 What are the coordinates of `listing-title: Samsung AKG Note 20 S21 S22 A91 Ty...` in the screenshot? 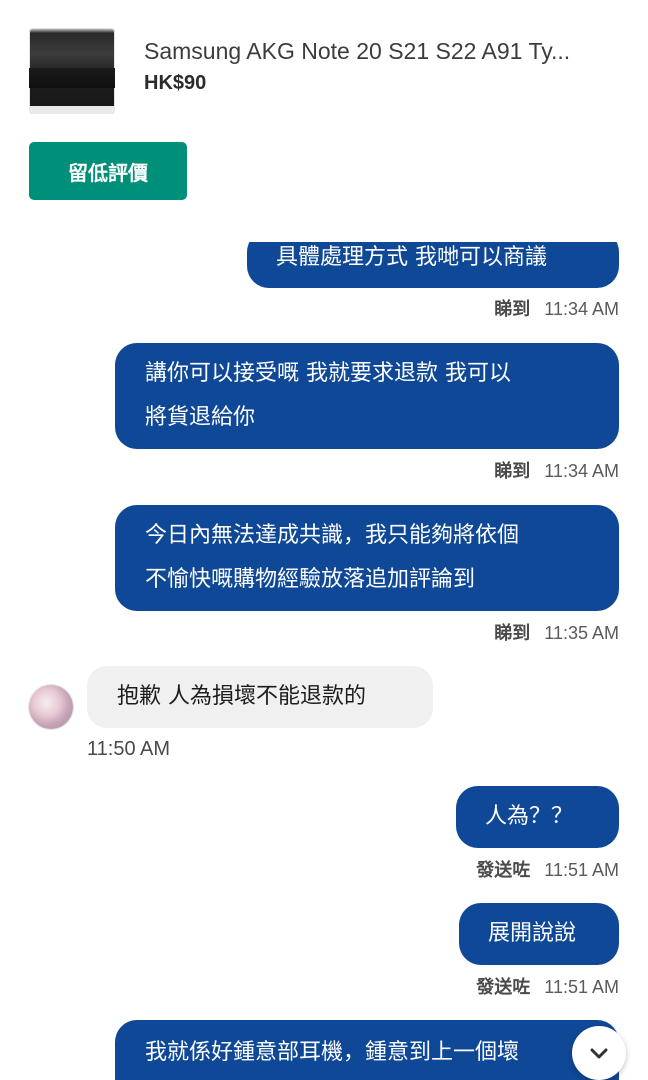 It's located at (381, 51).